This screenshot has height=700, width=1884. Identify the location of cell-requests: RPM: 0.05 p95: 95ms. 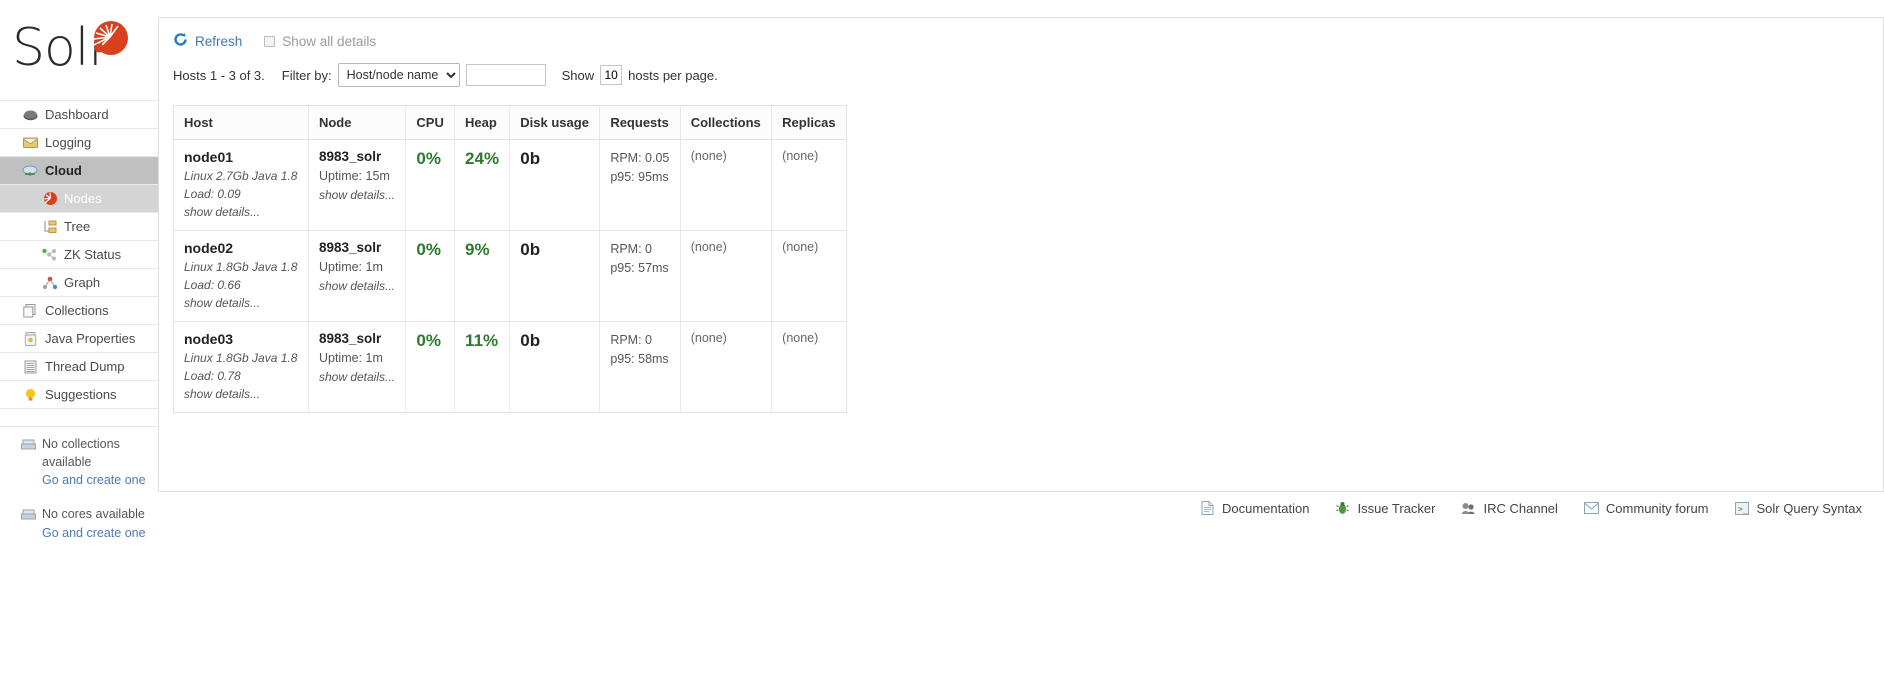
(640, 185).